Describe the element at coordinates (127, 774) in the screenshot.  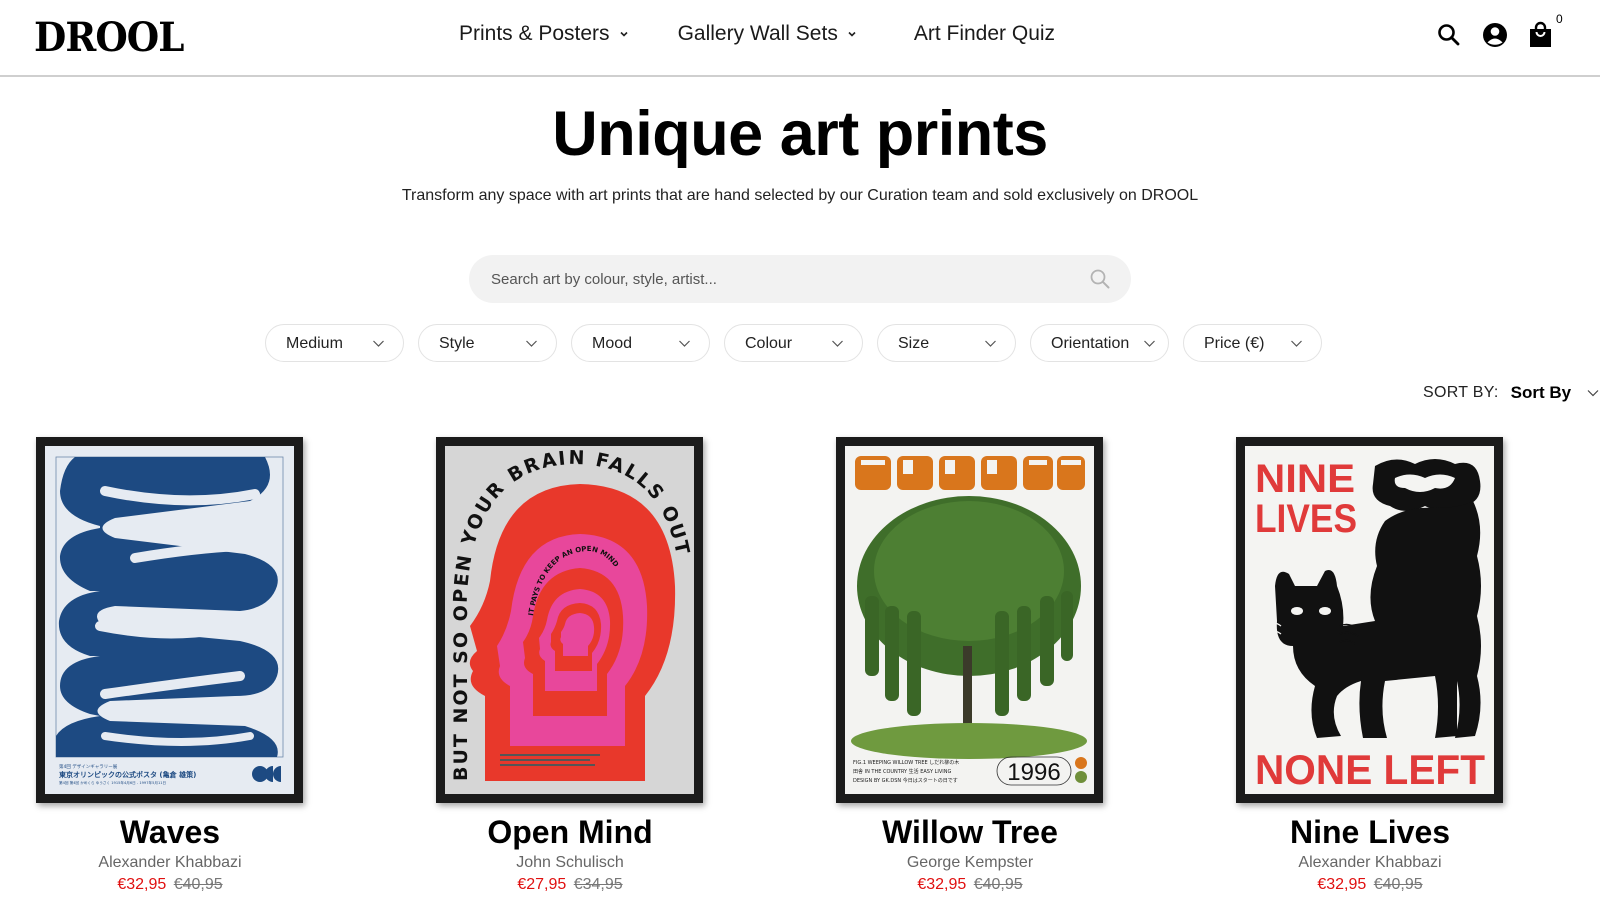
I see `svg-text: 東京オリンピックの公式ポスタ (亀倉 雄策)` at that location.